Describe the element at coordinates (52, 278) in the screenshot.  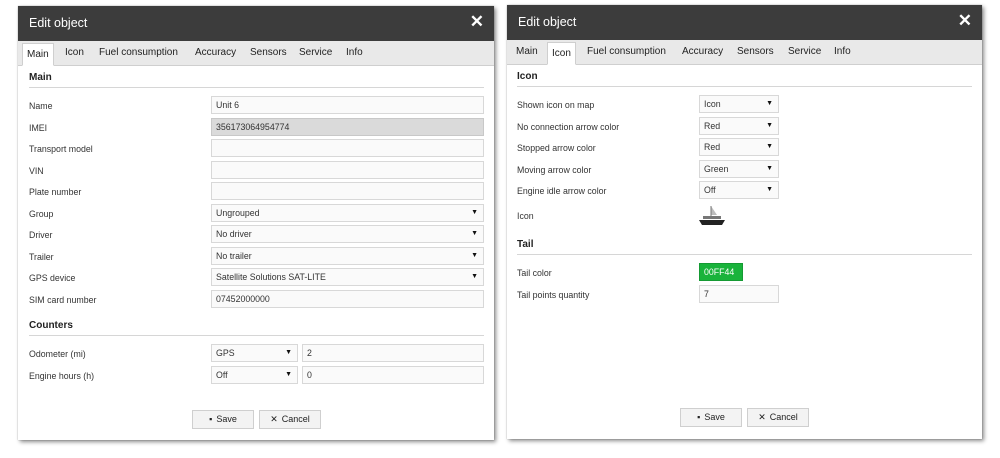
I see `gps-device-label: GPS device` at that location.